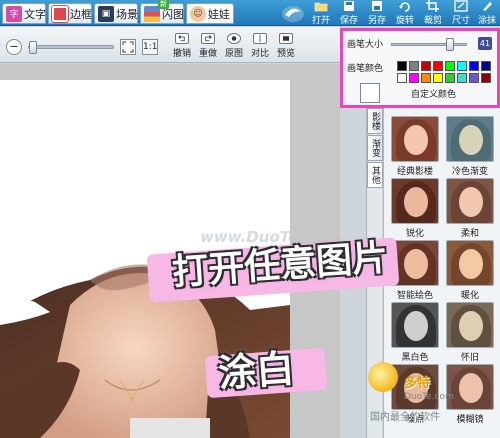 The height and width of the screenshot is (438, 500). I want to click on undo-button: 撤销, so click(182, 46).